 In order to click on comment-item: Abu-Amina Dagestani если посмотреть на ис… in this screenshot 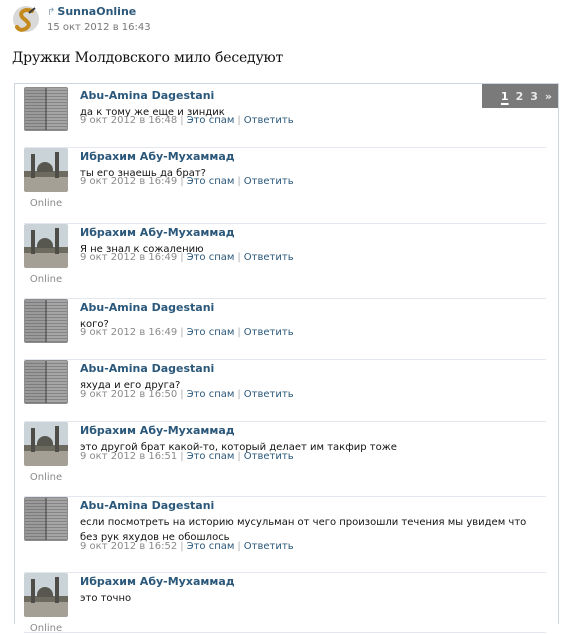, I will do `click(285, 535)`.